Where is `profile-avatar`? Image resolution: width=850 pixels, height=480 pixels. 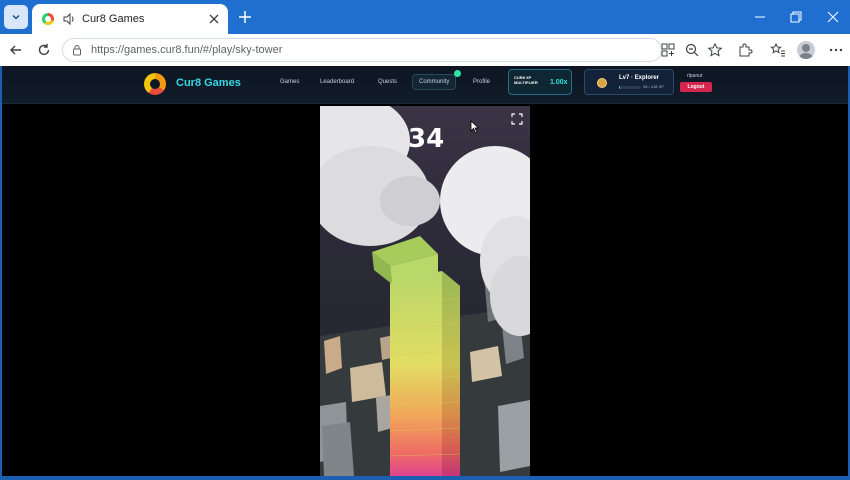
profile-avatar is located at coordinates (806, 50).